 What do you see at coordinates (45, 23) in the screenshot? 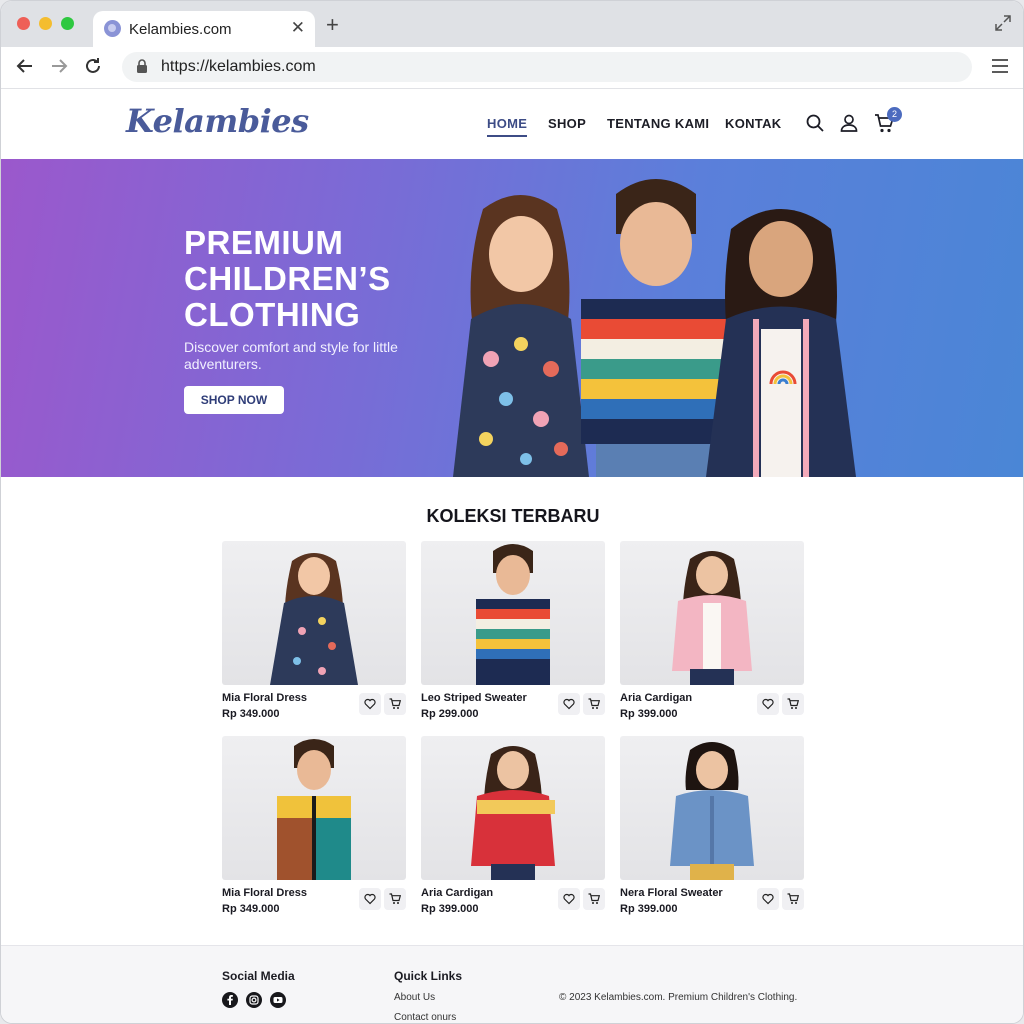
I see `minimize-window-button` at bounding box center [45, 23].